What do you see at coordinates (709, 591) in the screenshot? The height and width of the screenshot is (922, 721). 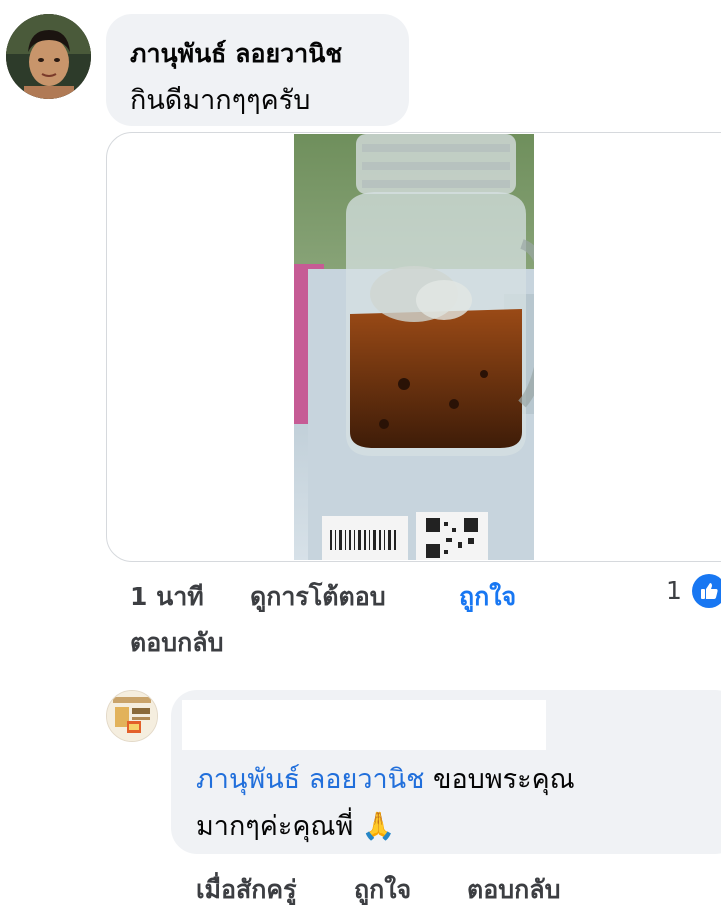 I see `thumbs-up-glyph` at bounding box center [709, 591].